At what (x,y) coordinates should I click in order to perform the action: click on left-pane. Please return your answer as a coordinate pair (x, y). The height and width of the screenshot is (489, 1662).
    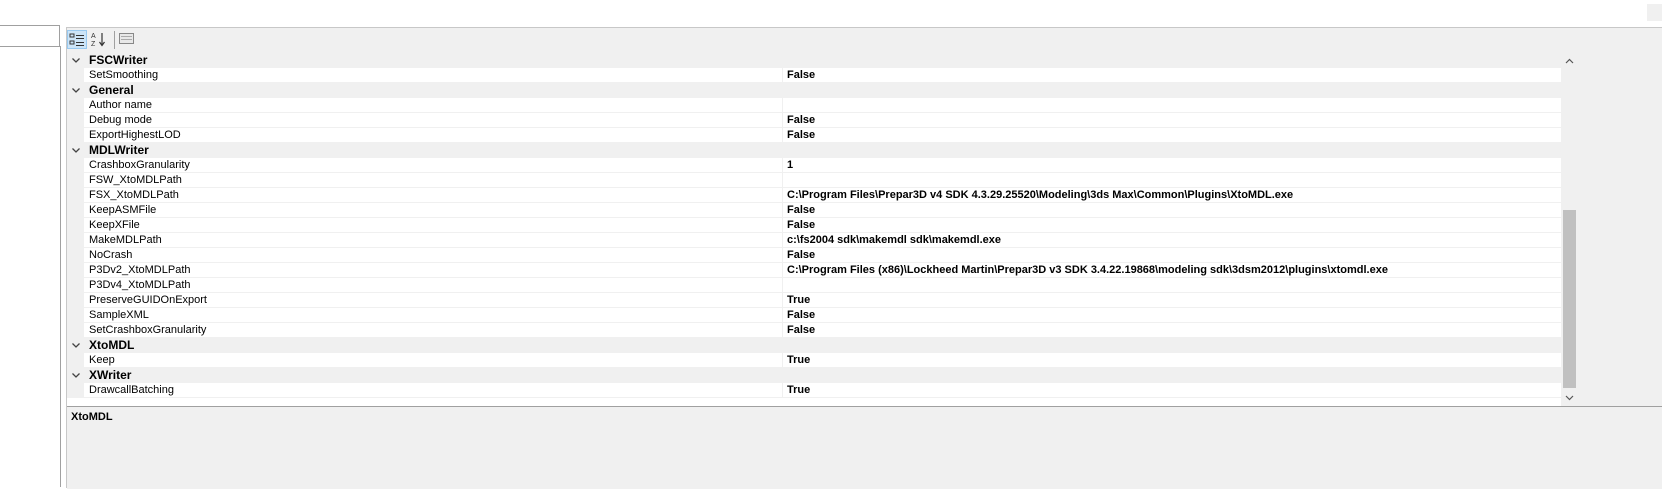
    Looking at the image, I should click on (30, 243).